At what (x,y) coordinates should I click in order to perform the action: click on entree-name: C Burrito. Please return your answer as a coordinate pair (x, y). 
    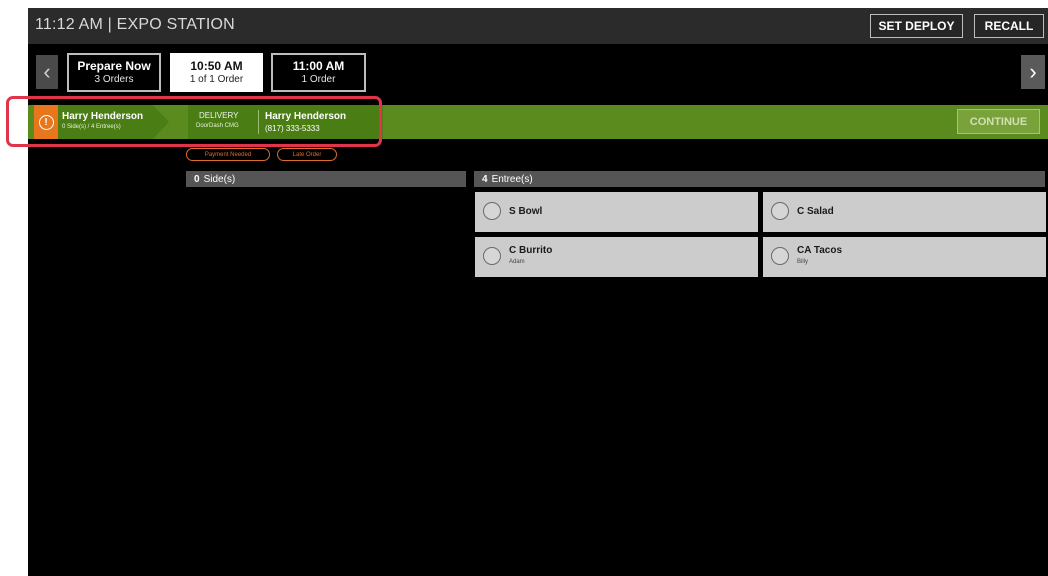
    Looking at the image, I should click on (531, 250).